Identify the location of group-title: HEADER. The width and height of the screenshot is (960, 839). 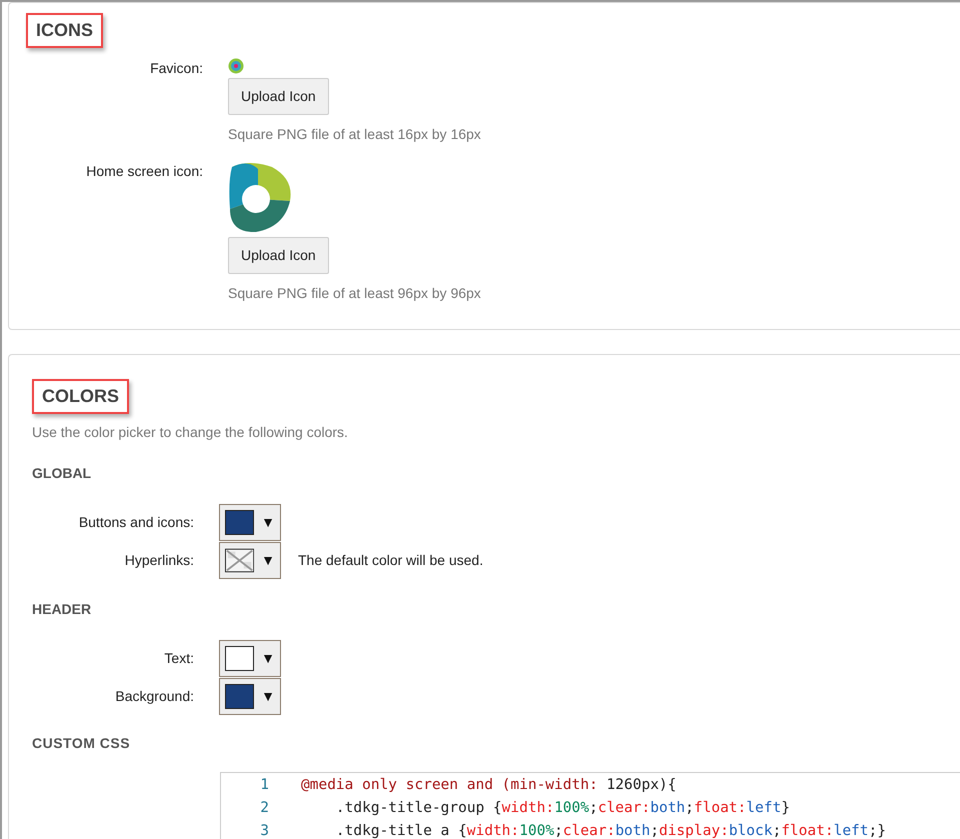
(62, 609).